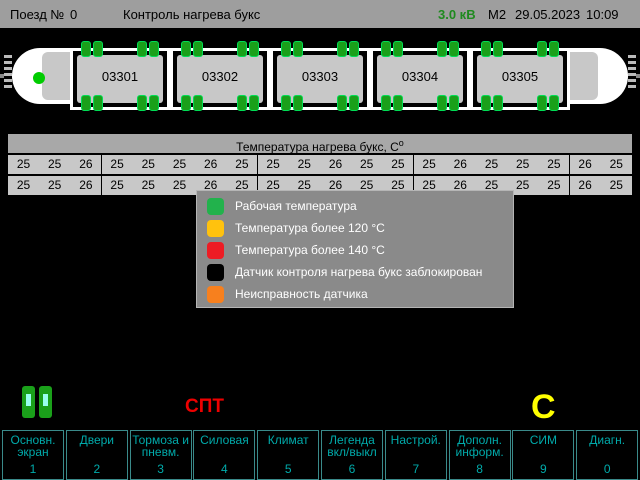 The width and height of the screenshot is (640, 480). I want to click on function-key-1: Основн. экран 1, so click(33, 455).